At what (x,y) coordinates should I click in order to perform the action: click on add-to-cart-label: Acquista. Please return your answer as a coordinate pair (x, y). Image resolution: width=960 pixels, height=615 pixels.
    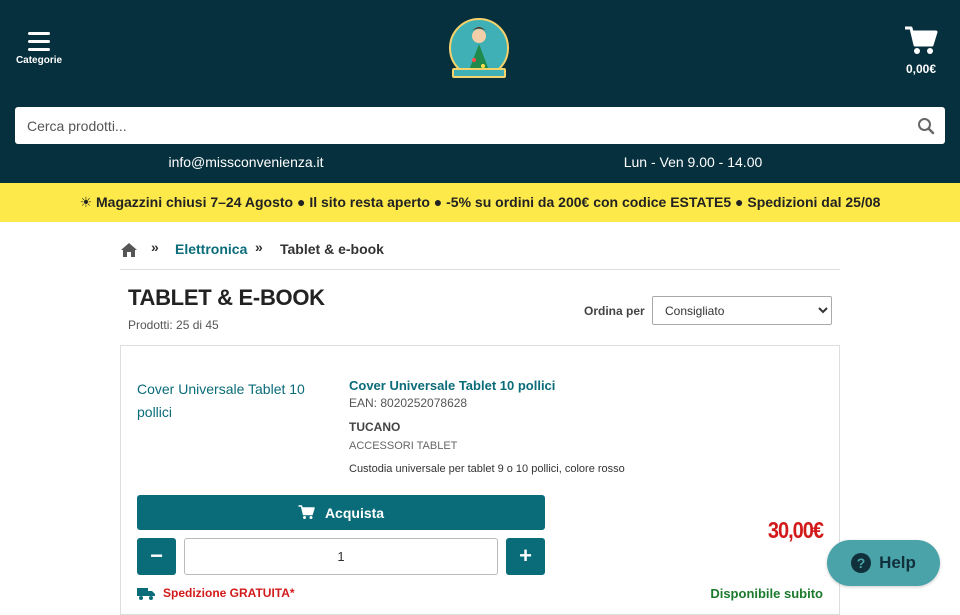
    Looking at the image, I should click on (354, 512).